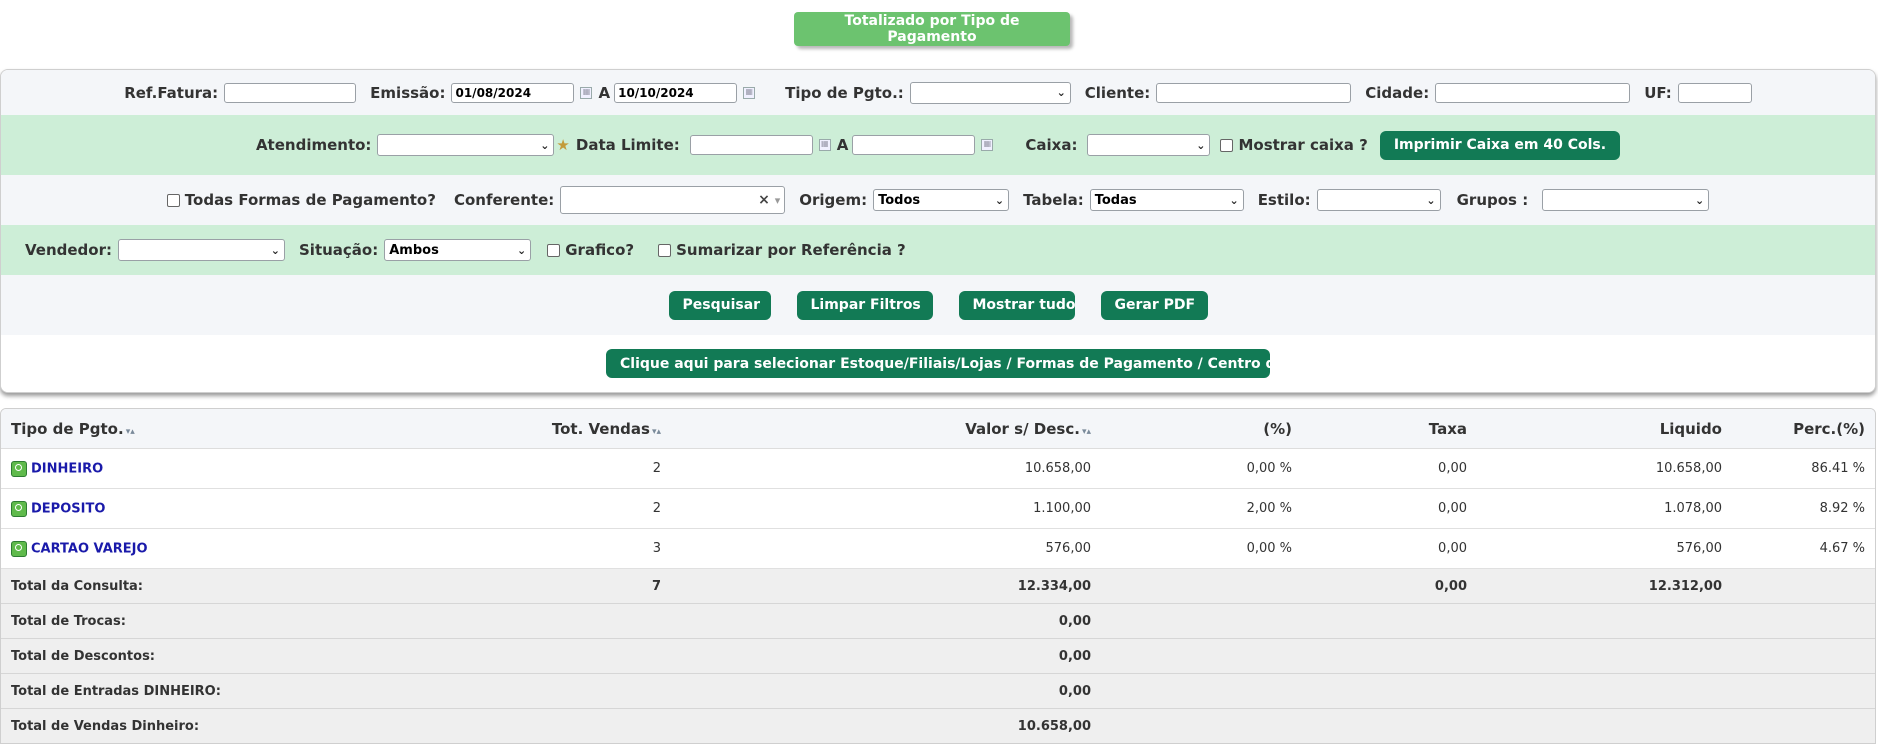  Describe the element at coordinates (67, 468) in the screenshot. I see `tipo-pgto-link: DINHEIRO` at that location.